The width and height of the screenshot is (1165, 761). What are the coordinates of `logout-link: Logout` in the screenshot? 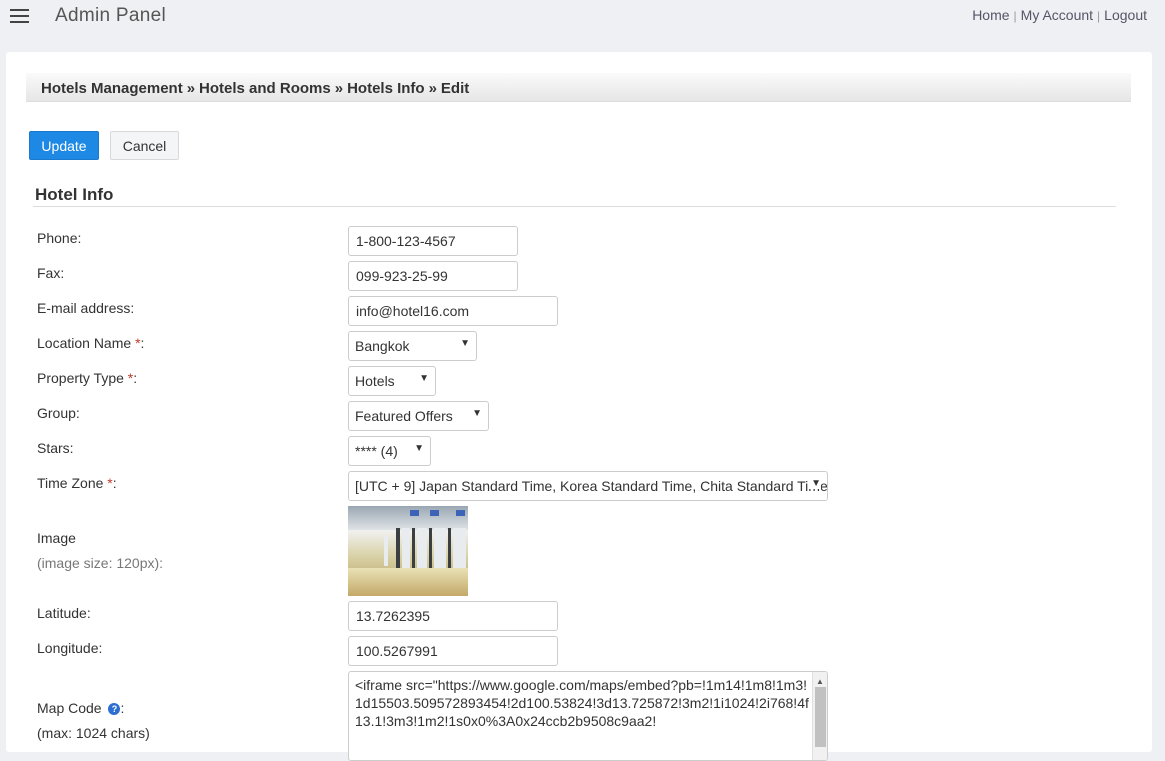 It's located at (1125, 15).